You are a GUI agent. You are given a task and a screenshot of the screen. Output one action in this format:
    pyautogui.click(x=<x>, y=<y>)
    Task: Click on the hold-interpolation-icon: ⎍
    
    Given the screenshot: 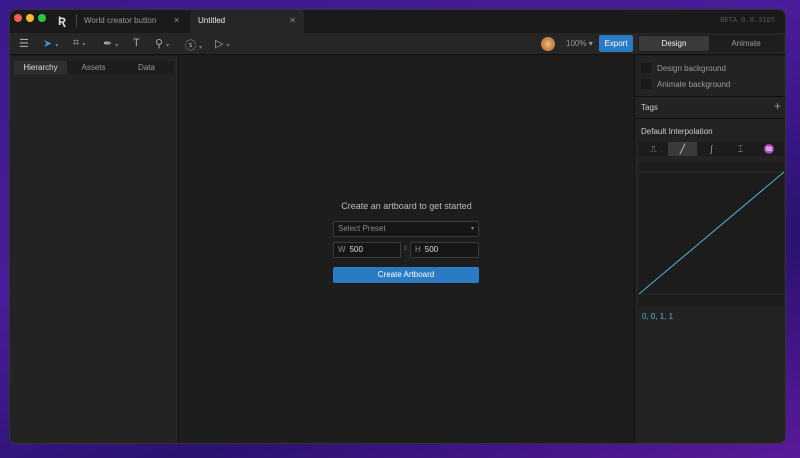 What is the action you would take?
    pyautogui.click(x=653, y=149)
    